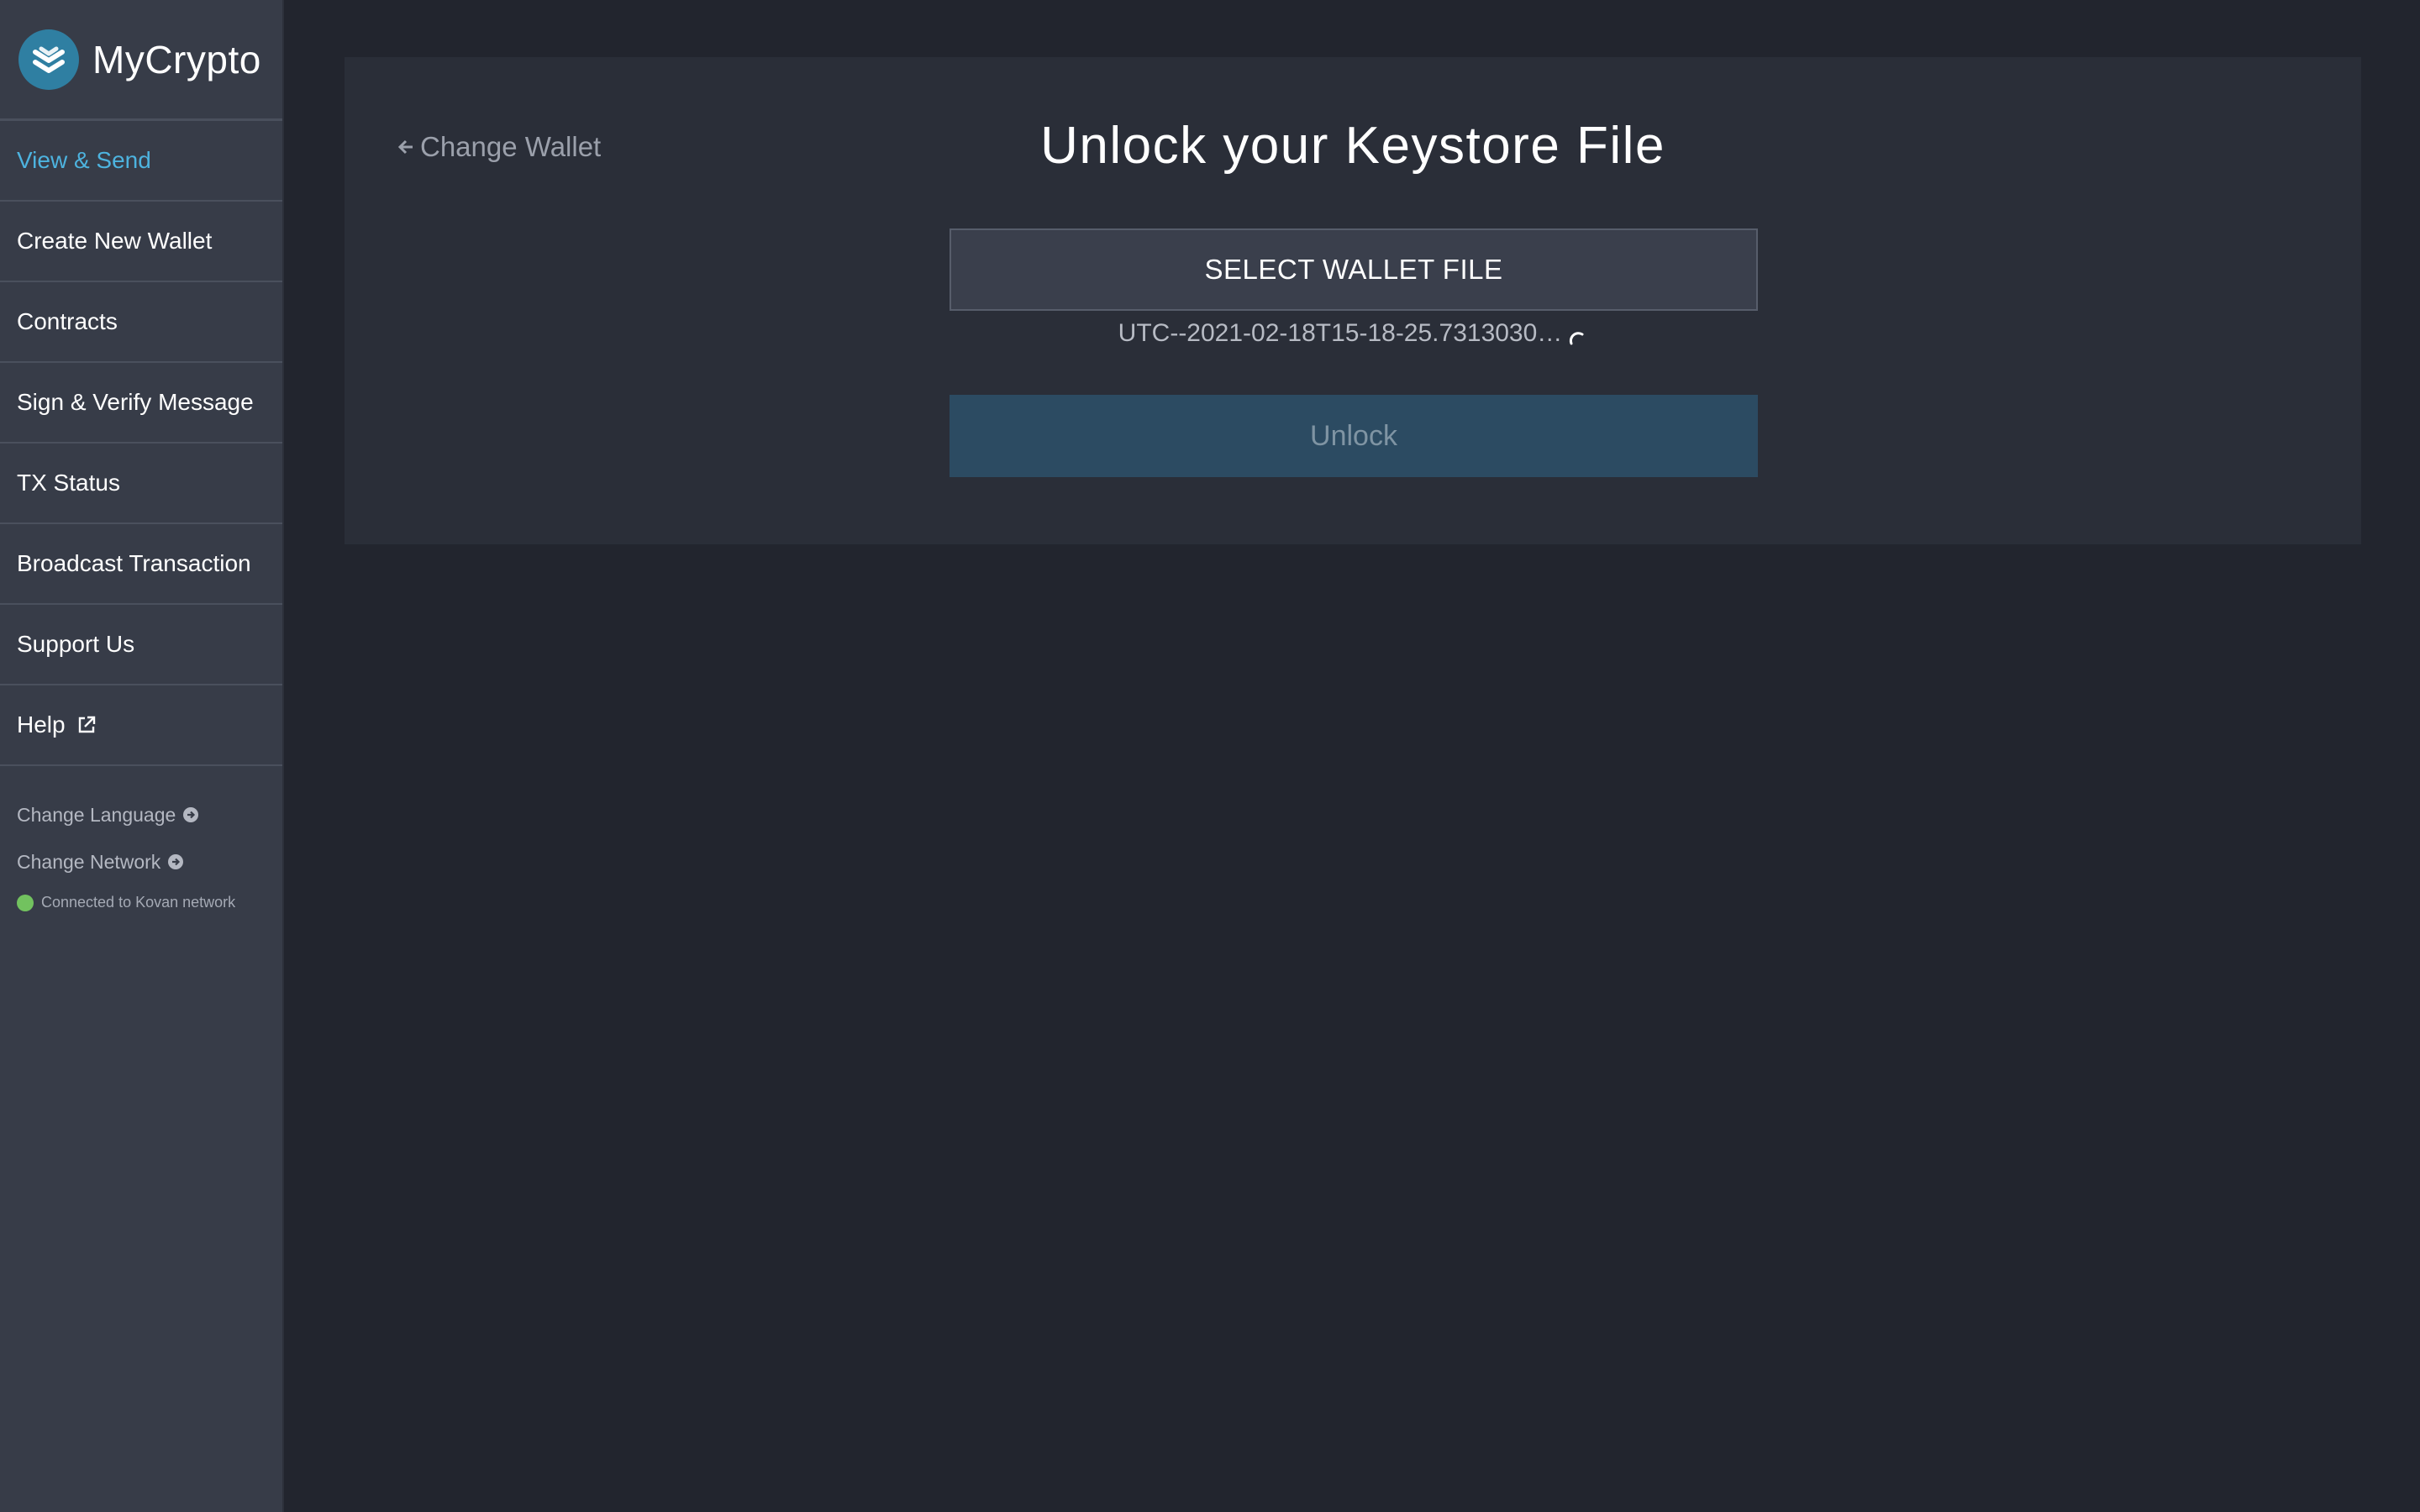 This screenshot has height=1512, width=2420. I want to click on sidebar-item-label: Contracts, so click(67, 321).